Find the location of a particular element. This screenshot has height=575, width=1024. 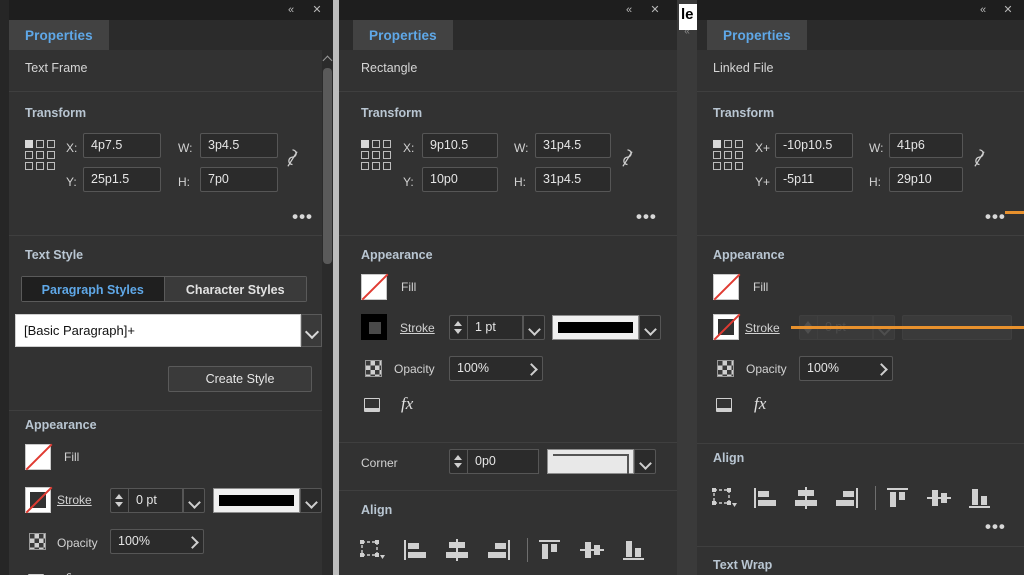

w-field: 41p6 is located at coordinates (926, 145).